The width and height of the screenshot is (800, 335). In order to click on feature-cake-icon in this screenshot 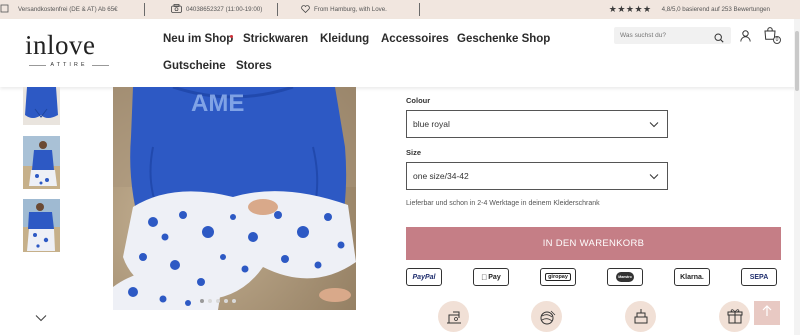, I will do `click(640, 316)`.